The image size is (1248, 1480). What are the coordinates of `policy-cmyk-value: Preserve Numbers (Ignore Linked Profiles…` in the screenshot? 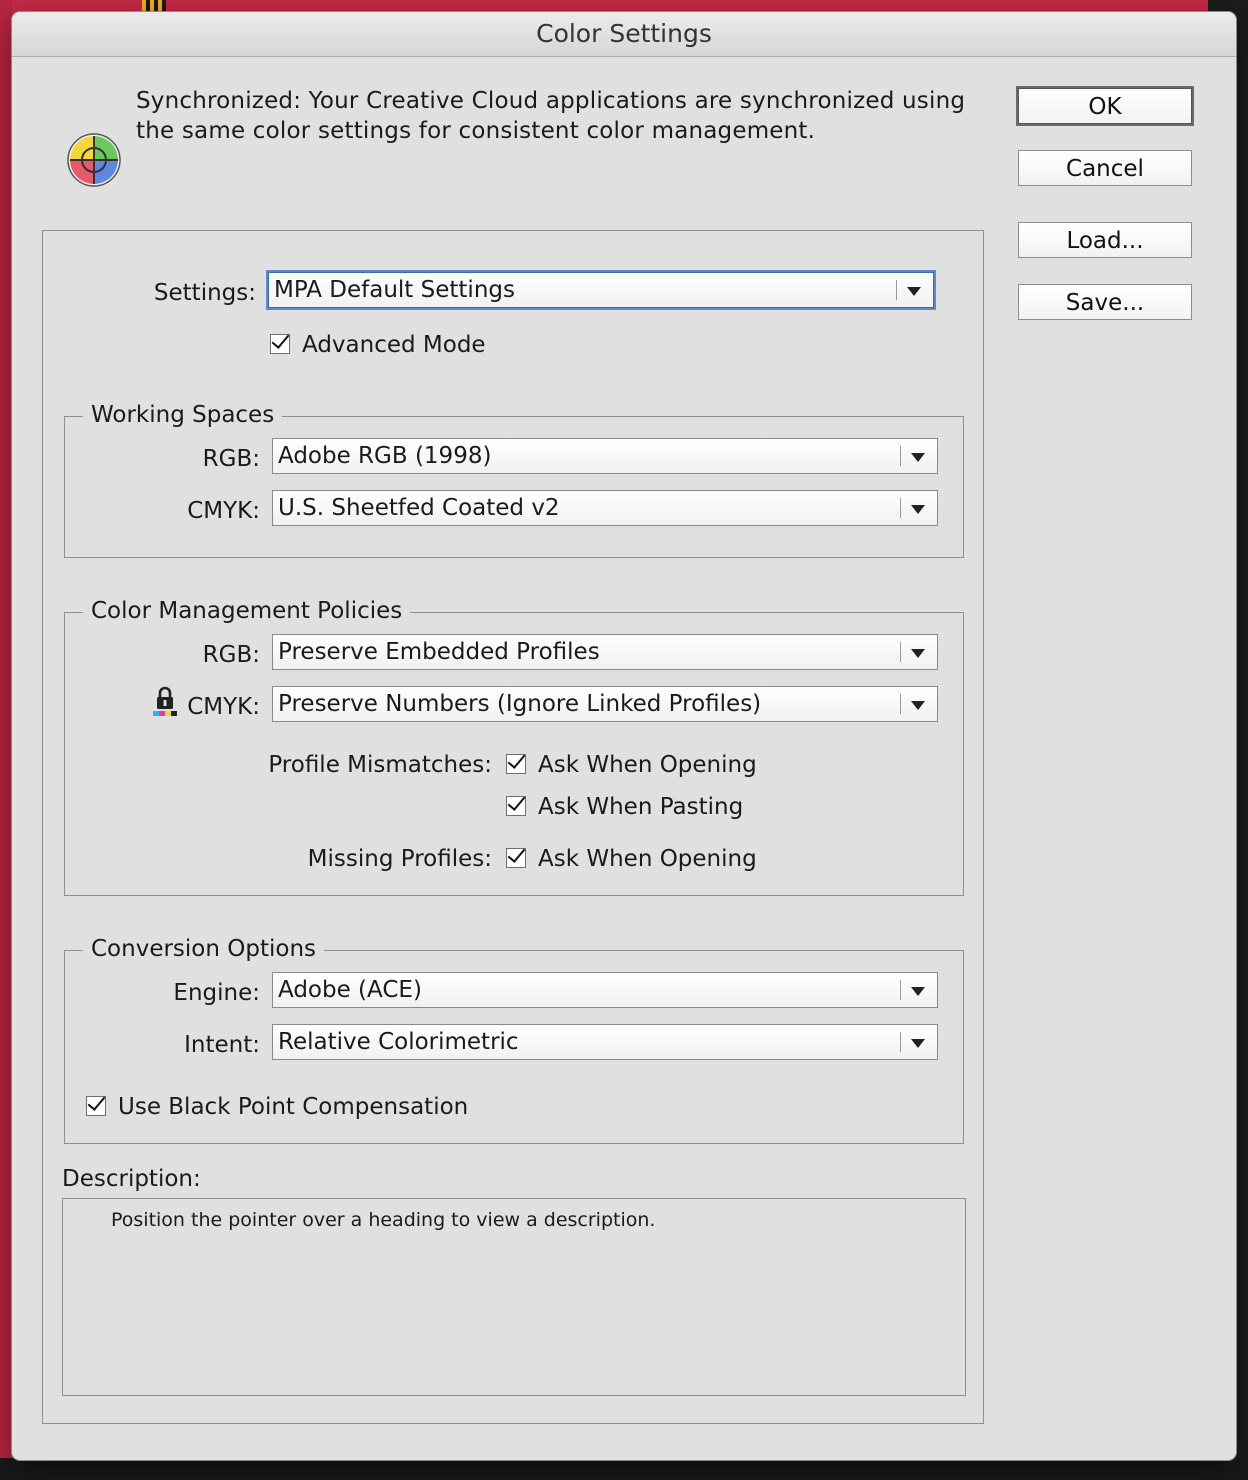 It's located at (520, 704).